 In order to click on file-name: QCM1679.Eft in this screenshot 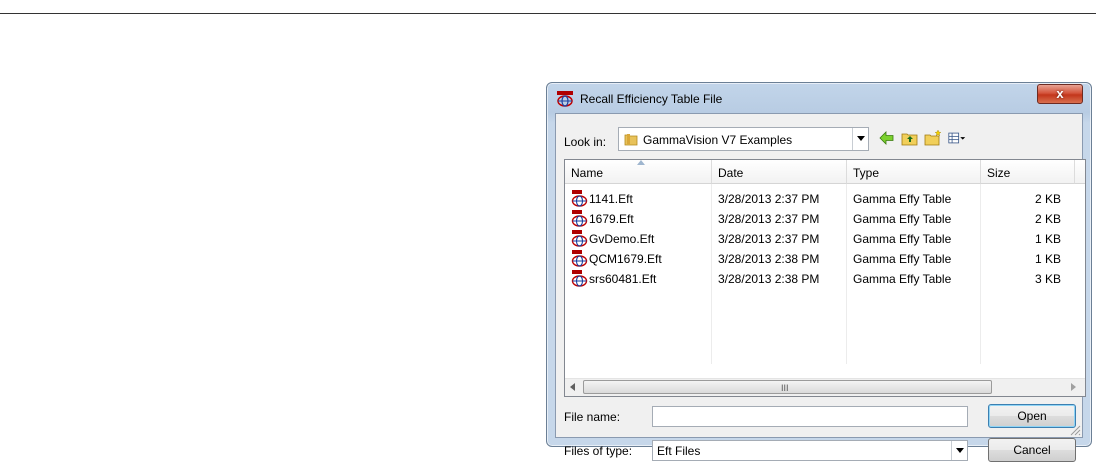, I will do `click(625, 259)`.